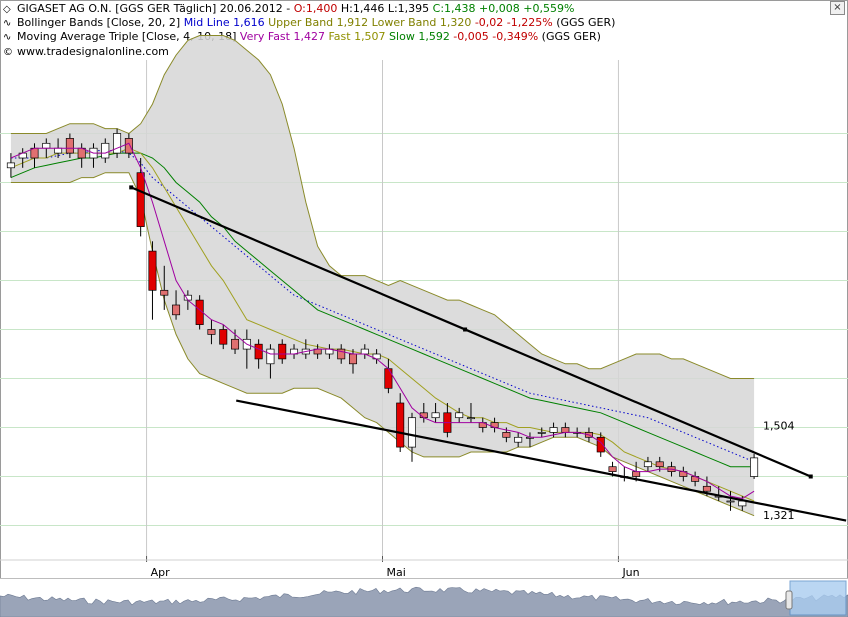 Image resolution: width=848 pixels, height=617 pixels. What do you see at coordinates (779, 426) in the screenshot?
I see `price-label-upper: 1,504` at bounding box center [779, 426].